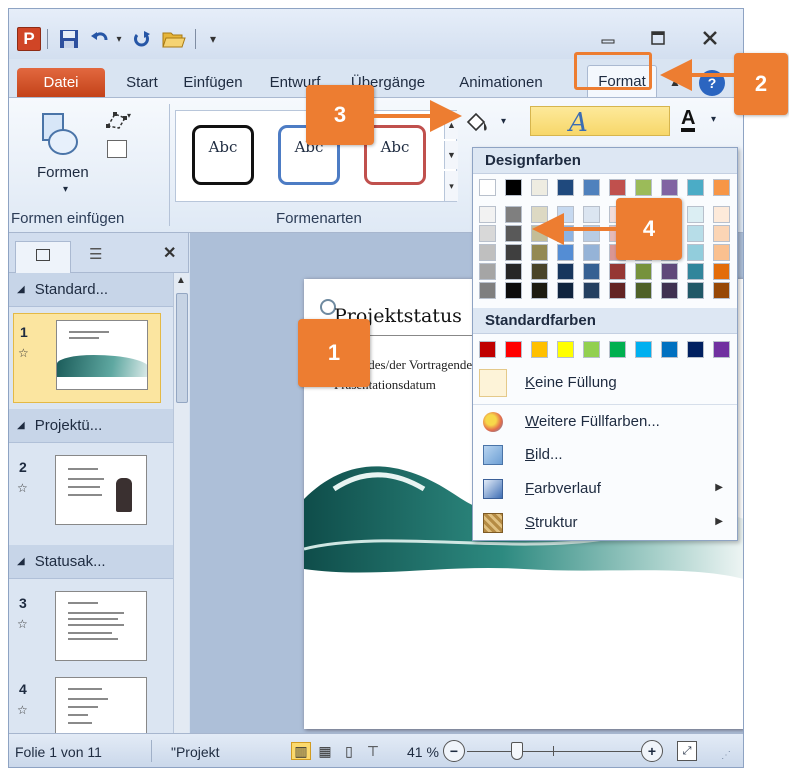 The height and width of the screenshot is (773, 789). I want to click on slide-thumbnail: 1 ☆, so click(87, 358).